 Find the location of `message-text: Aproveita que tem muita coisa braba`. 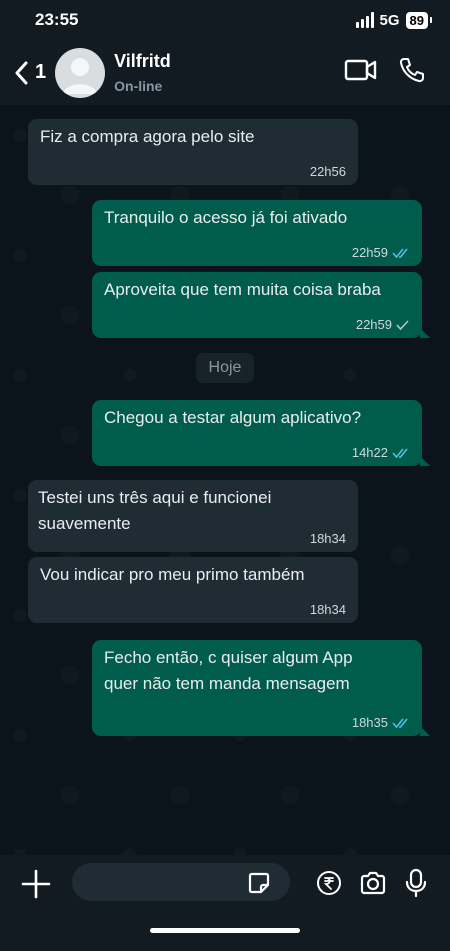

message-text: Aproveita que tem muita coisa braba is located at coordinates (242, 289).